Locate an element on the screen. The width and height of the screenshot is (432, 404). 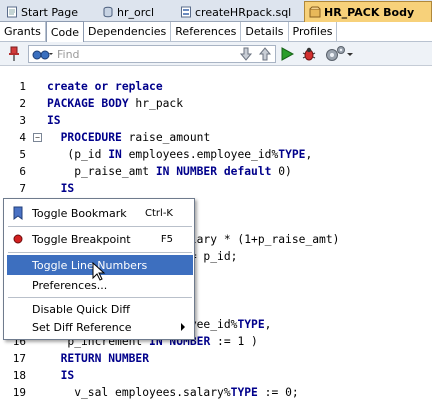
bookmark-icon is located at coordinates (18, 213).